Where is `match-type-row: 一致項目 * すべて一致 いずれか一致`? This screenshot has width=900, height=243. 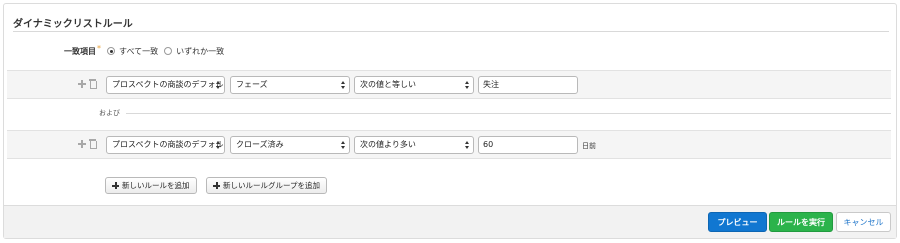 match-type-row: 一致項目 * すべて一致 いずれか一致 is located at coordinates (144, 50).